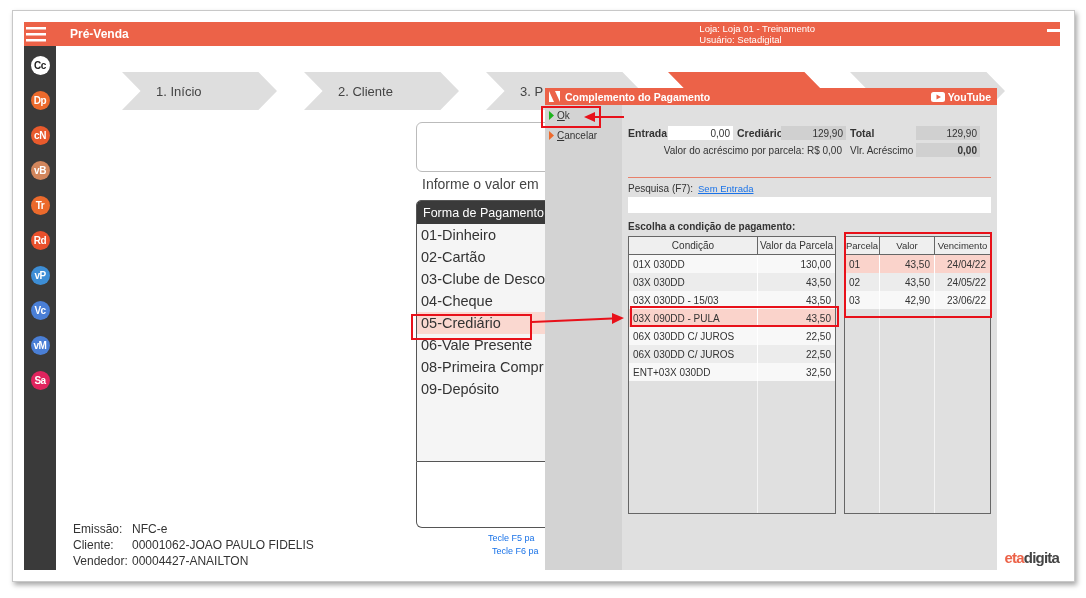 The image size is (1086, 598). What do you see at coordinates (1053, 30) in the screenshot?
I see `minimize-icon` at bounding box center [1053, 30].